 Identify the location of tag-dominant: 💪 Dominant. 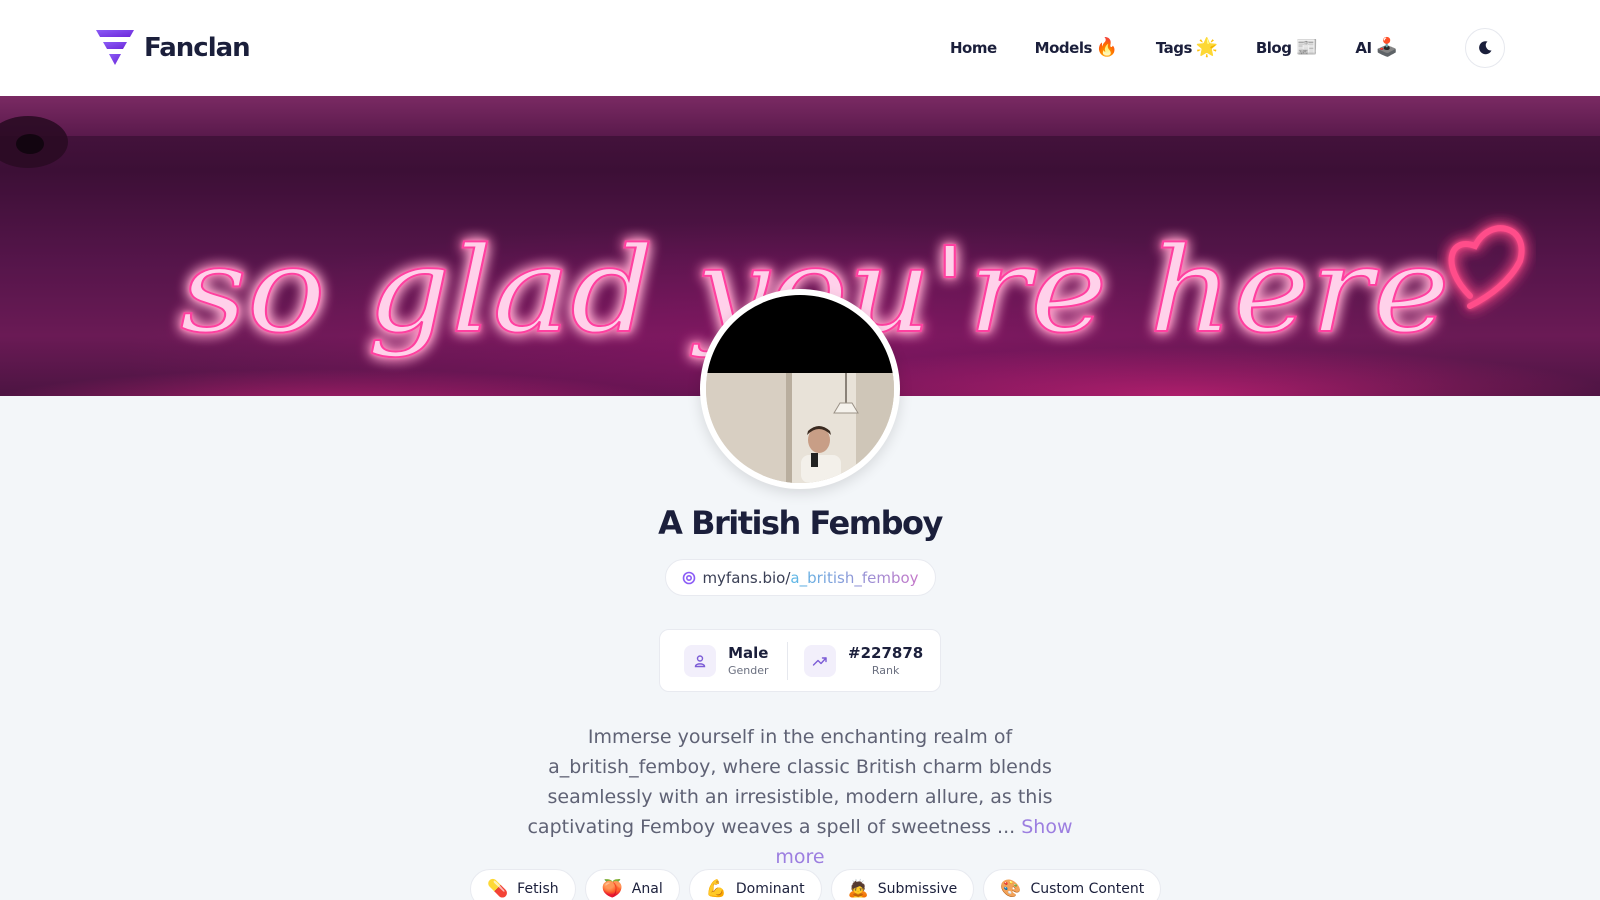
(755, 884).